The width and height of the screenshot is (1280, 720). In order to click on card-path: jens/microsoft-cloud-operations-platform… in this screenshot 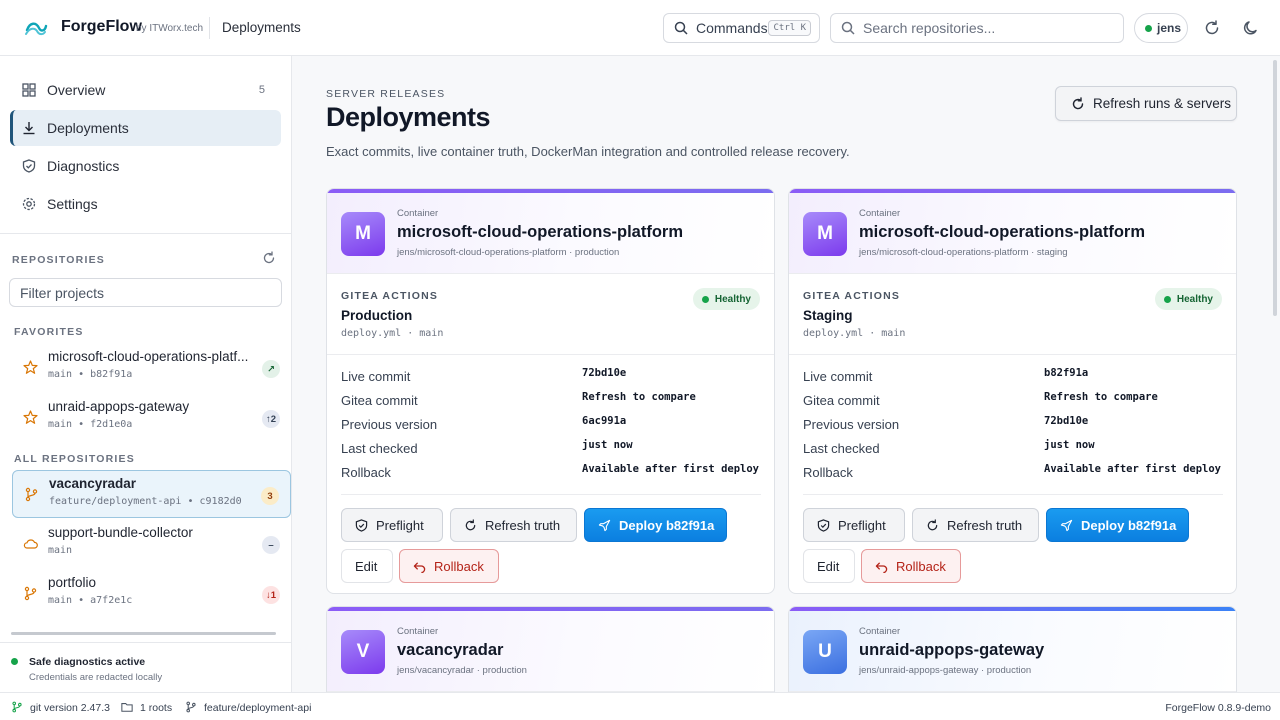, I will do `click(963, 252)`.